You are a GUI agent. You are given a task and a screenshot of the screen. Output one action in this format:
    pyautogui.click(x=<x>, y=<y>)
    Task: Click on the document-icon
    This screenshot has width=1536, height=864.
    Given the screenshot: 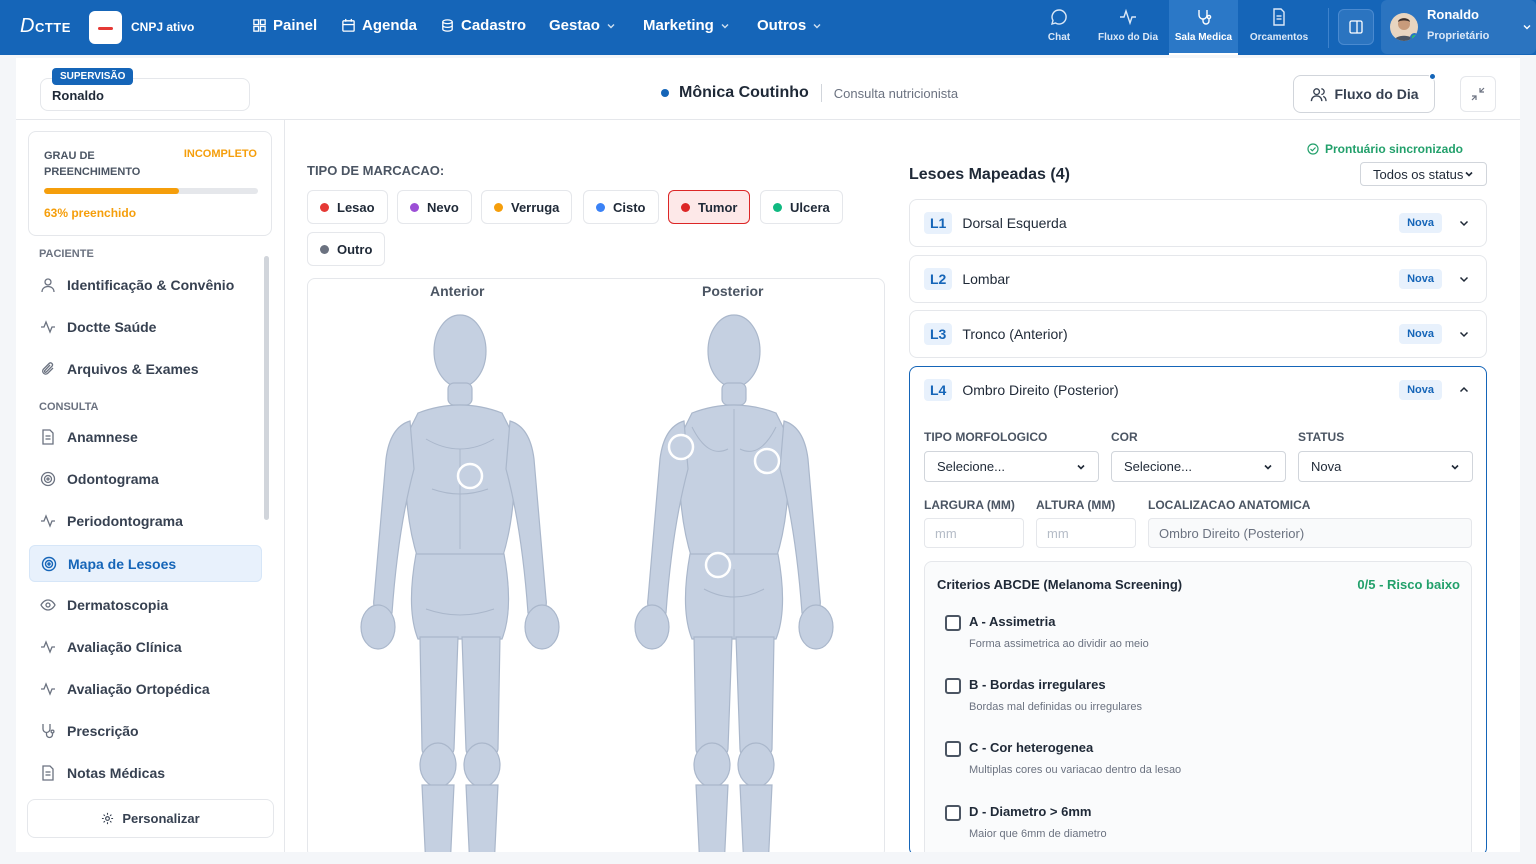 What is the action you would take?
    pyautogui.click(x=48, y=772)
    